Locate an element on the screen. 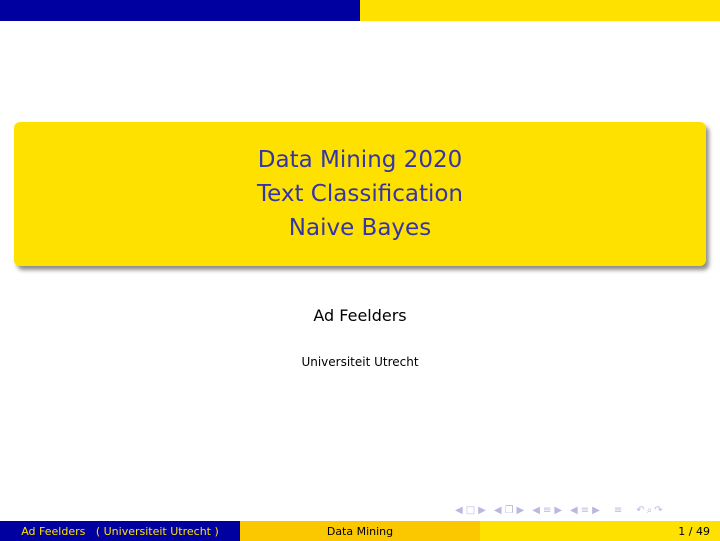  frame-icon: □ is located at coordinates (470, 510).